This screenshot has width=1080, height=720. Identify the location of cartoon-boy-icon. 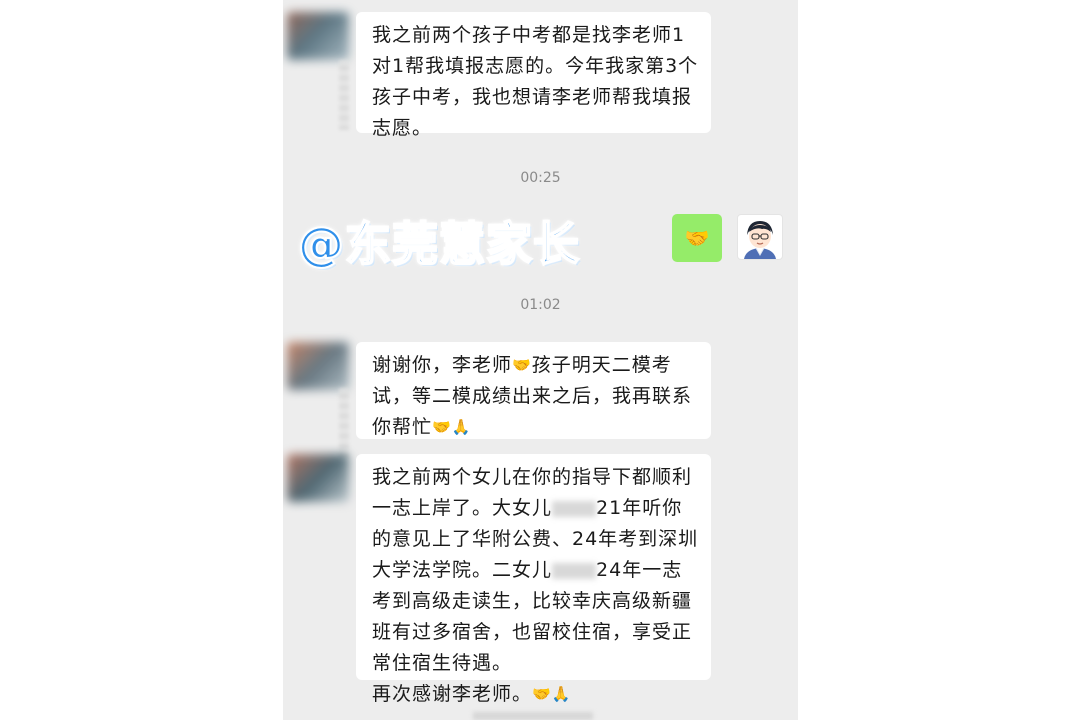
(760, 240).